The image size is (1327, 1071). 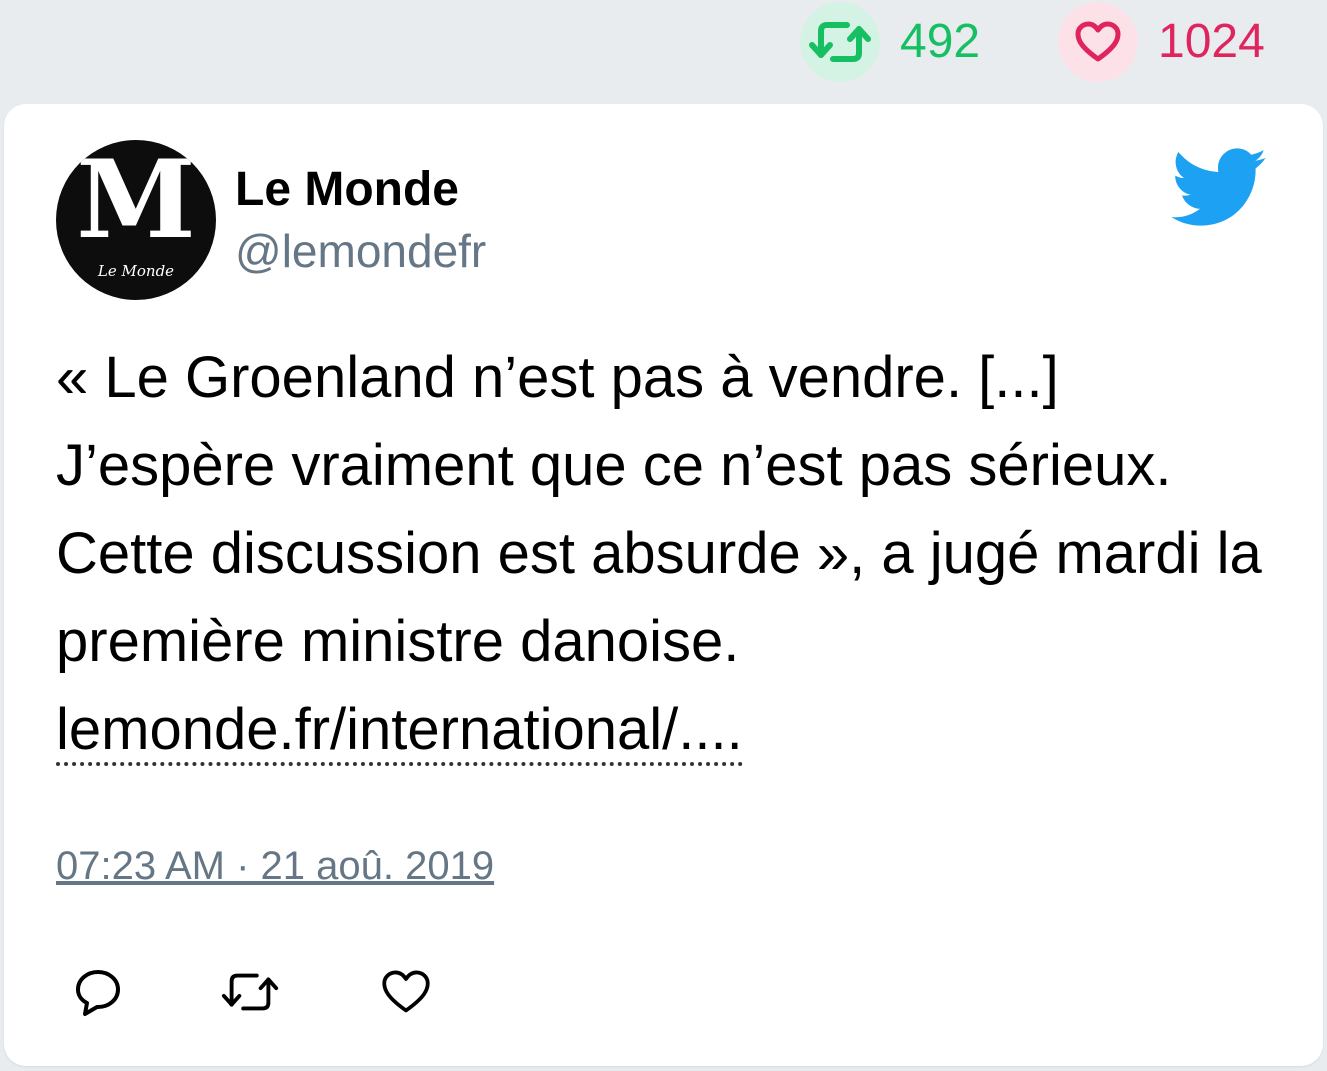 I want to click on retweet-stat-circle, so click(x=840, y=42).